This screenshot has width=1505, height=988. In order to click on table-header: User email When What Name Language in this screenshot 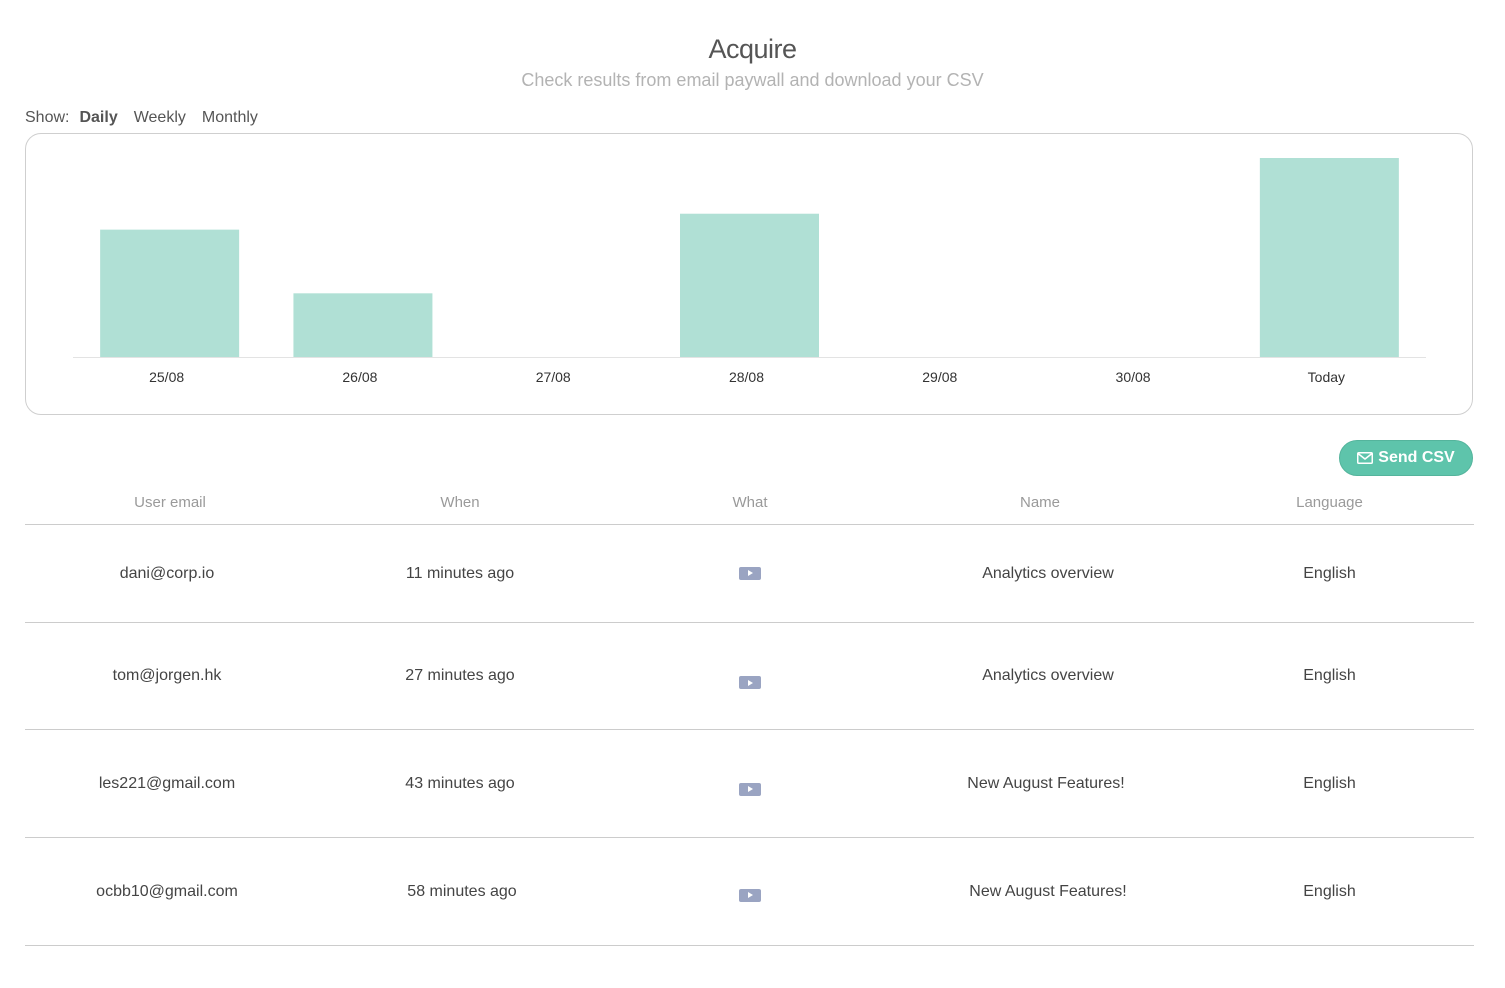, I will do `click(749, 502)`.